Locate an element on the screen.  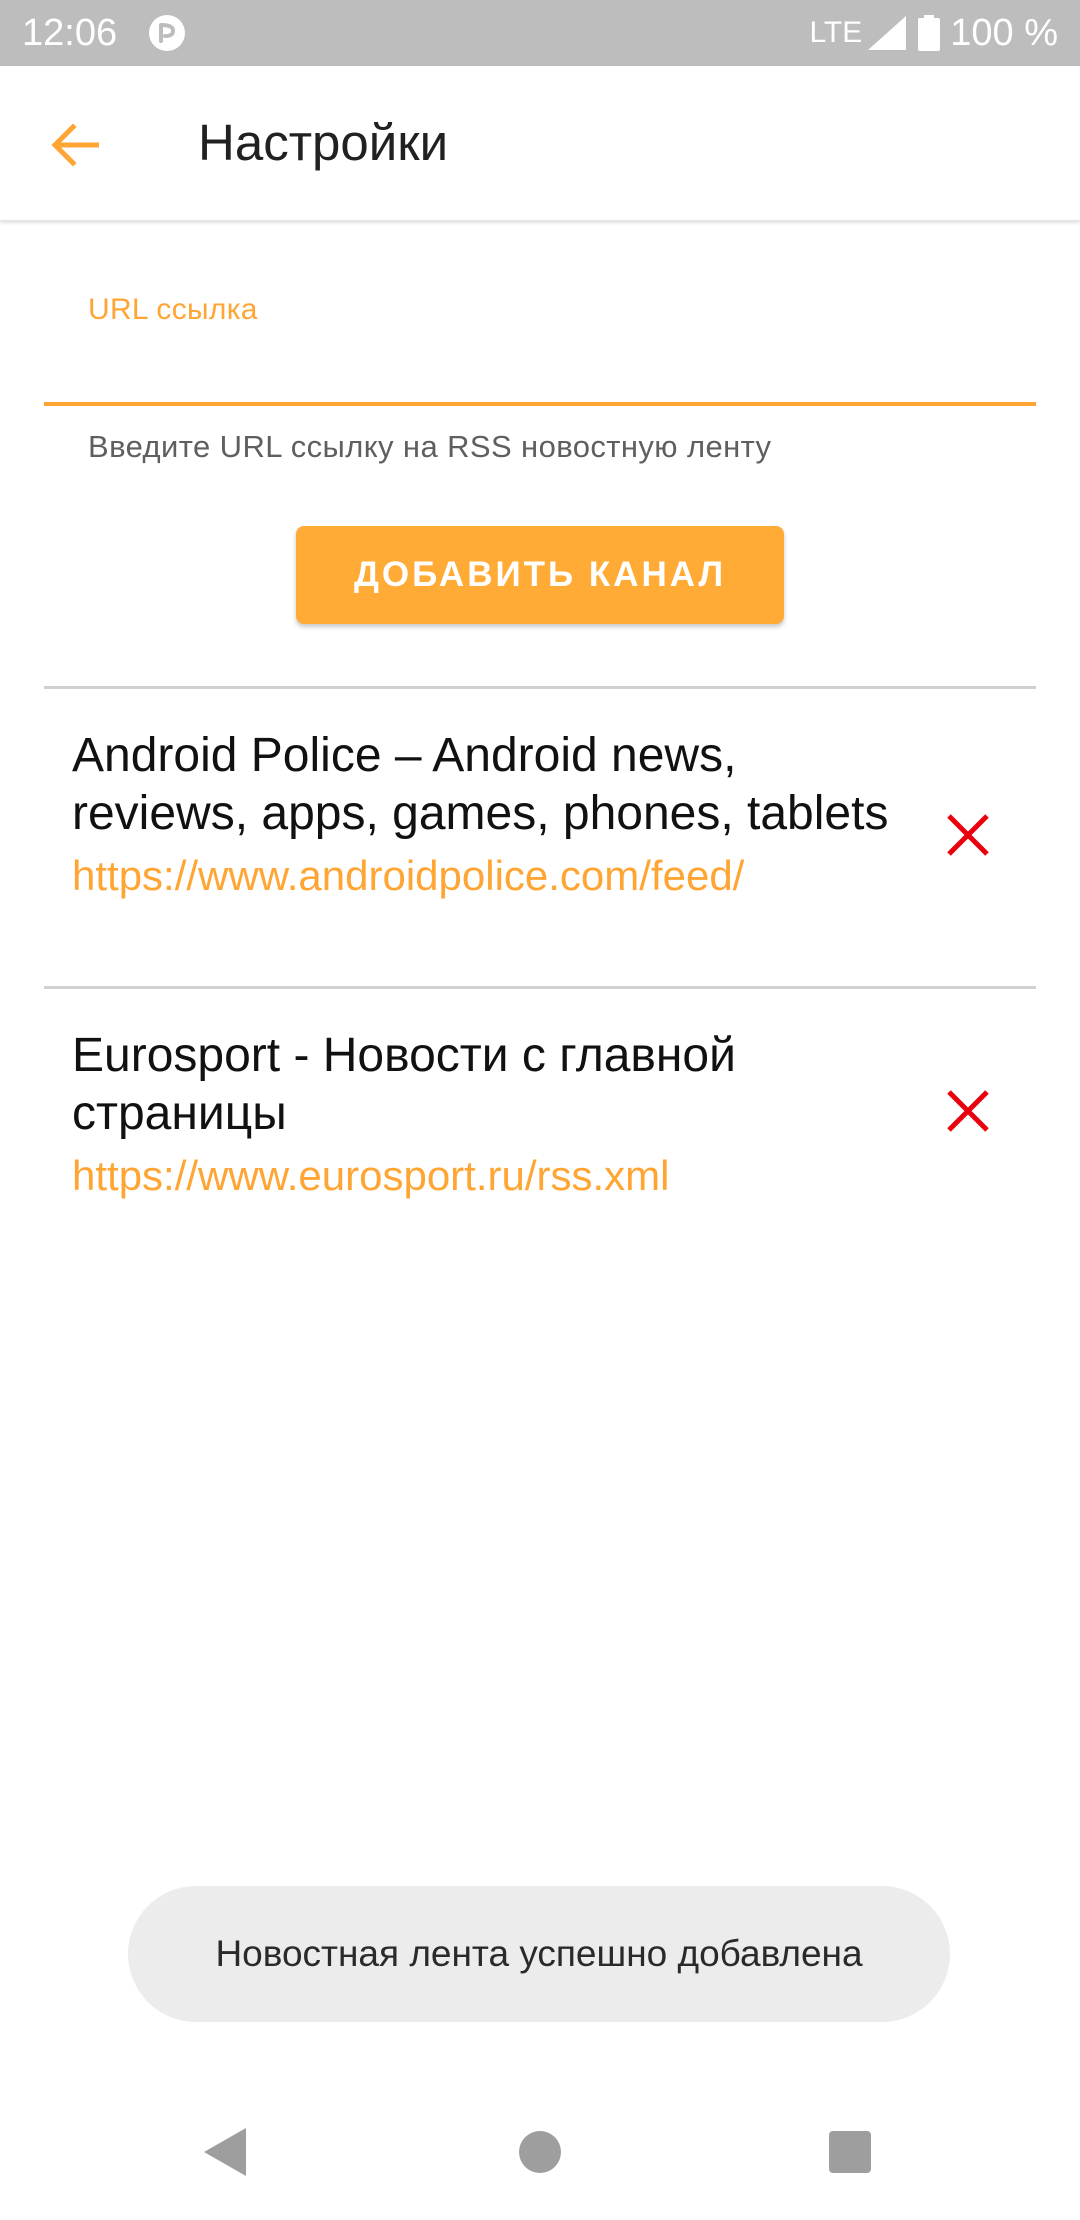
feed-url: https://www.androidpolice.com/feed/ is located at coordinates (408, 875).